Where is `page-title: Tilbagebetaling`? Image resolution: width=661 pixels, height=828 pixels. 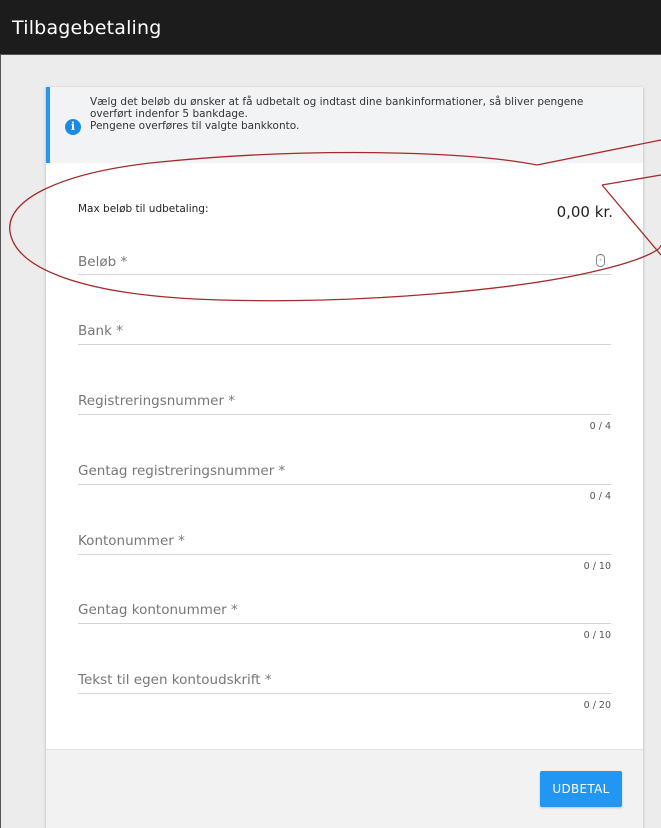
page-title: Tilbagebetaling is located at coordinates (87, 28).